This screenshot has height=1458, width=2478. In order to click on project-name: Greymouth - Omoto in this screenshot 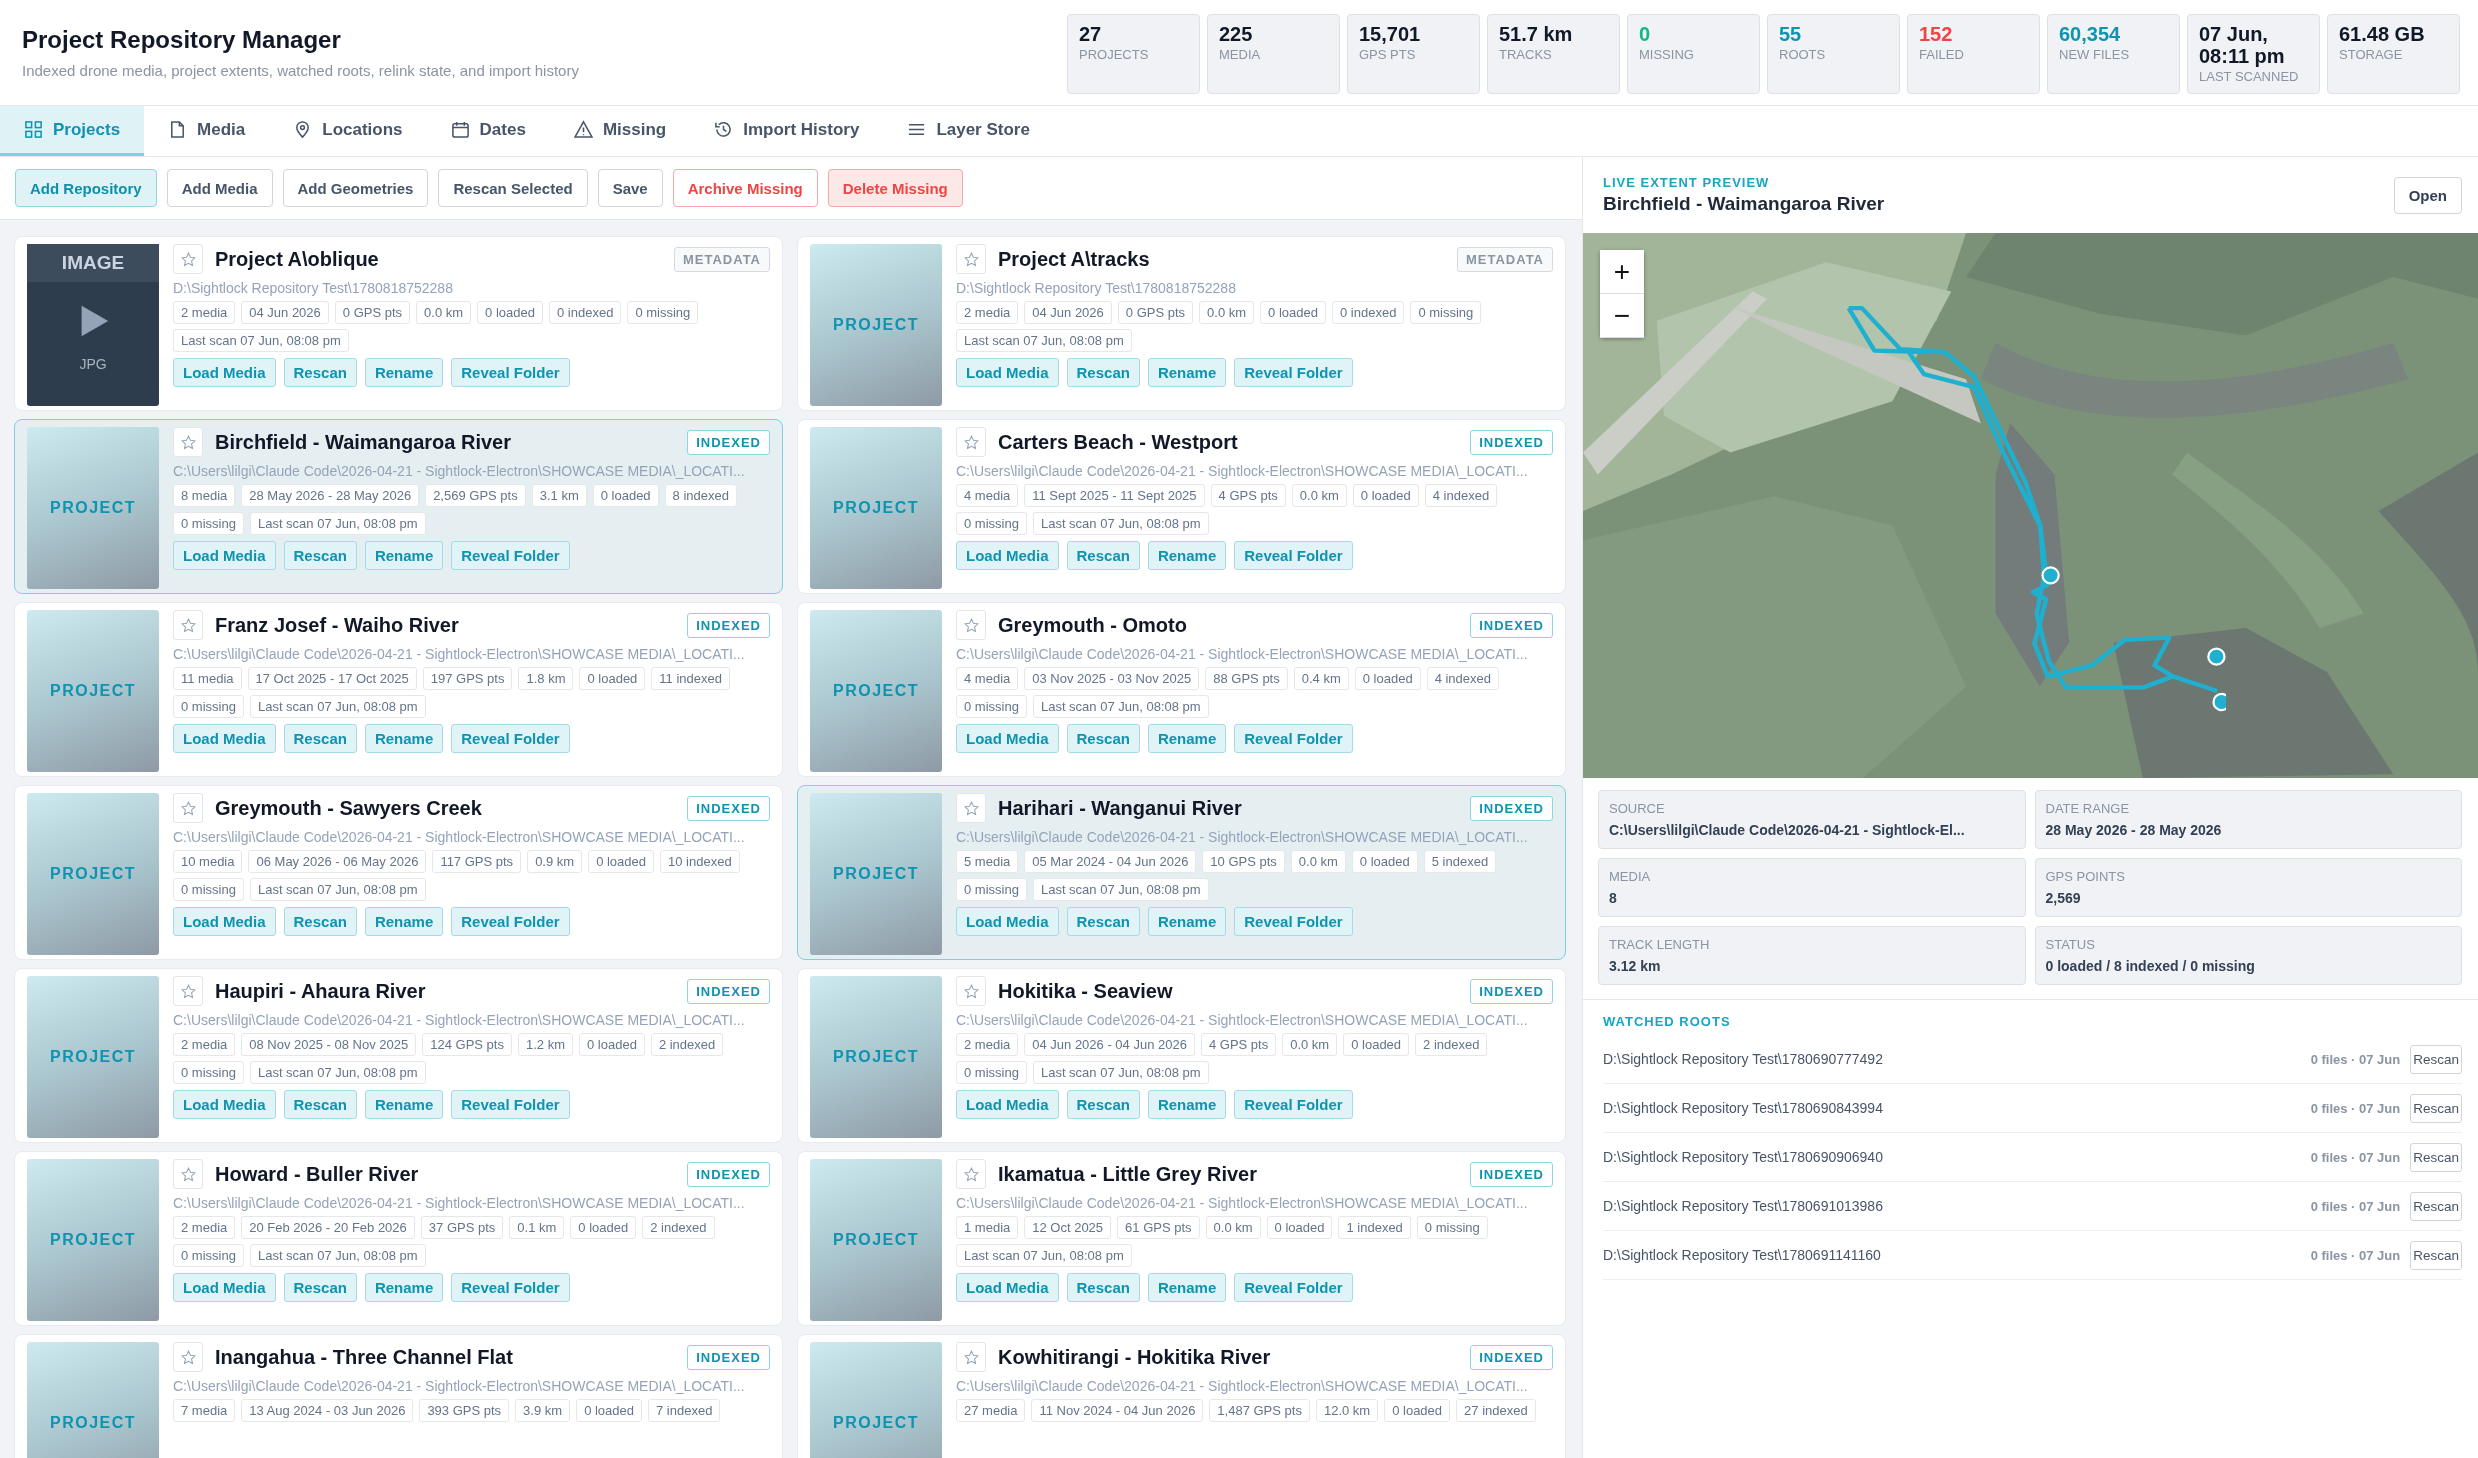, I will do `click(1093, 625)`.